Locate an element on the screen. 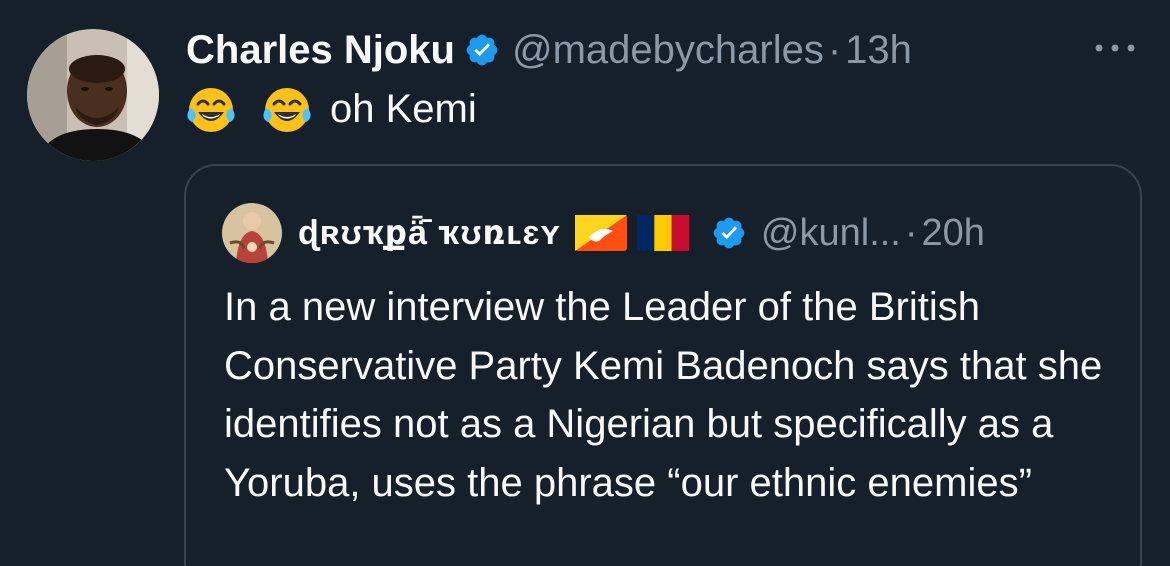 This screenshot has width=1170, height=566. author-name: Charles Njoku is located at coordinates (320, 50).